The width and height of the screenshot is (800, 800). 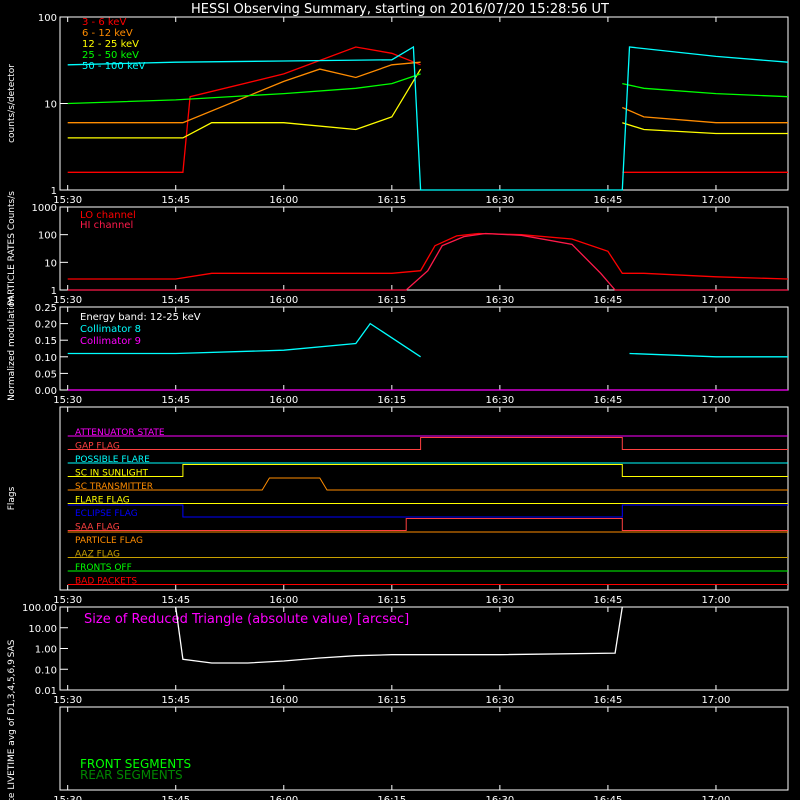 I want to click on y-tick-label: 0.05, so click(x=46, y=374).